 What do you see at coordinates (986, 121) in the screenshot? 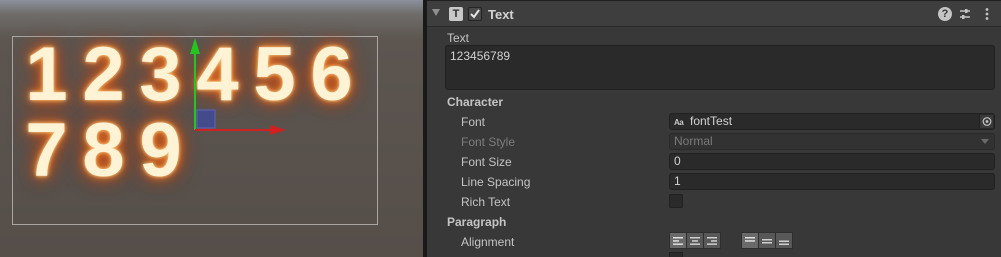
I see `object-picker-icon` at bounding box center [986, 121].